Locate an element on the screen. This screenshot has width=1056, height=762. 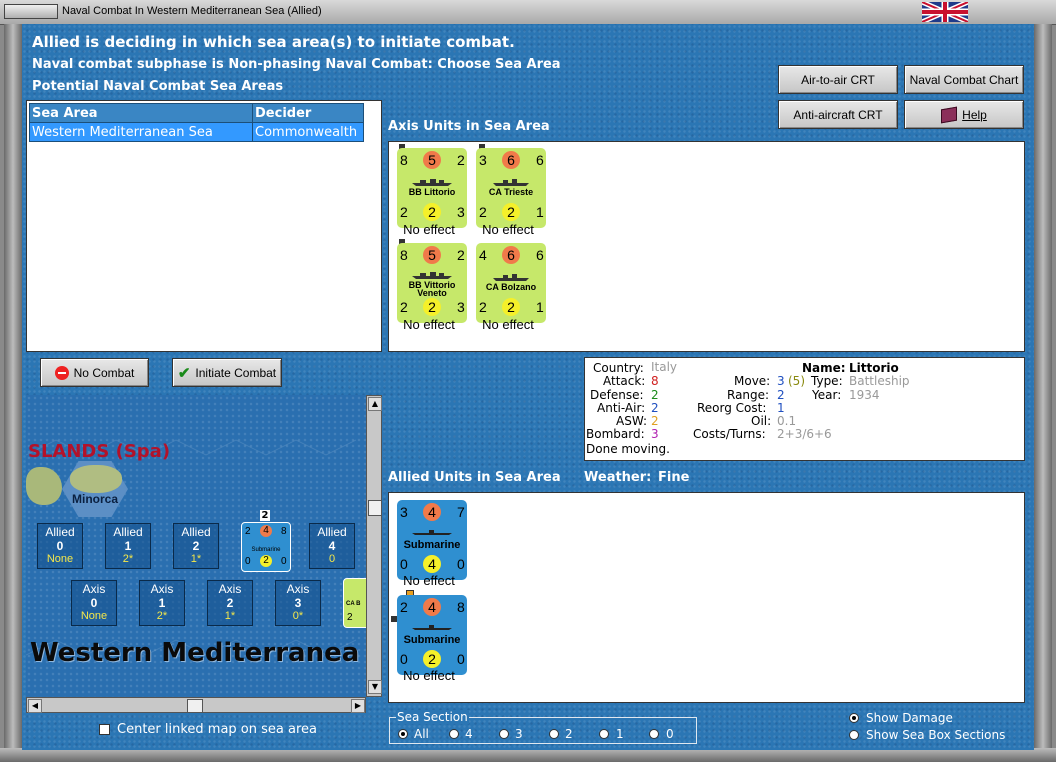
axis-unit-counter: 3 6 6 CA Trieste 2 2 1 is located at coordinates (511, 188).